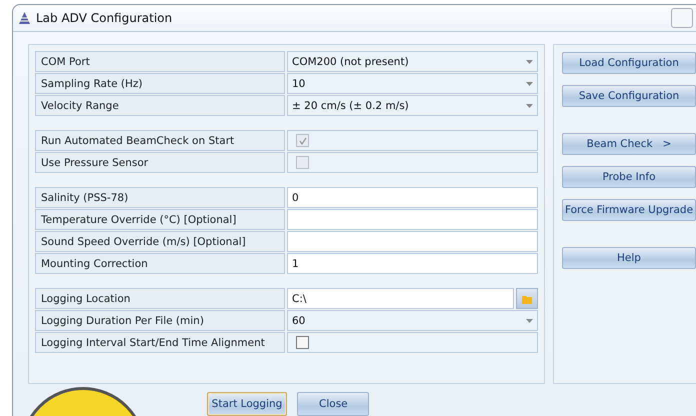  I want to click on checkmark-icon, so click(302, 140).